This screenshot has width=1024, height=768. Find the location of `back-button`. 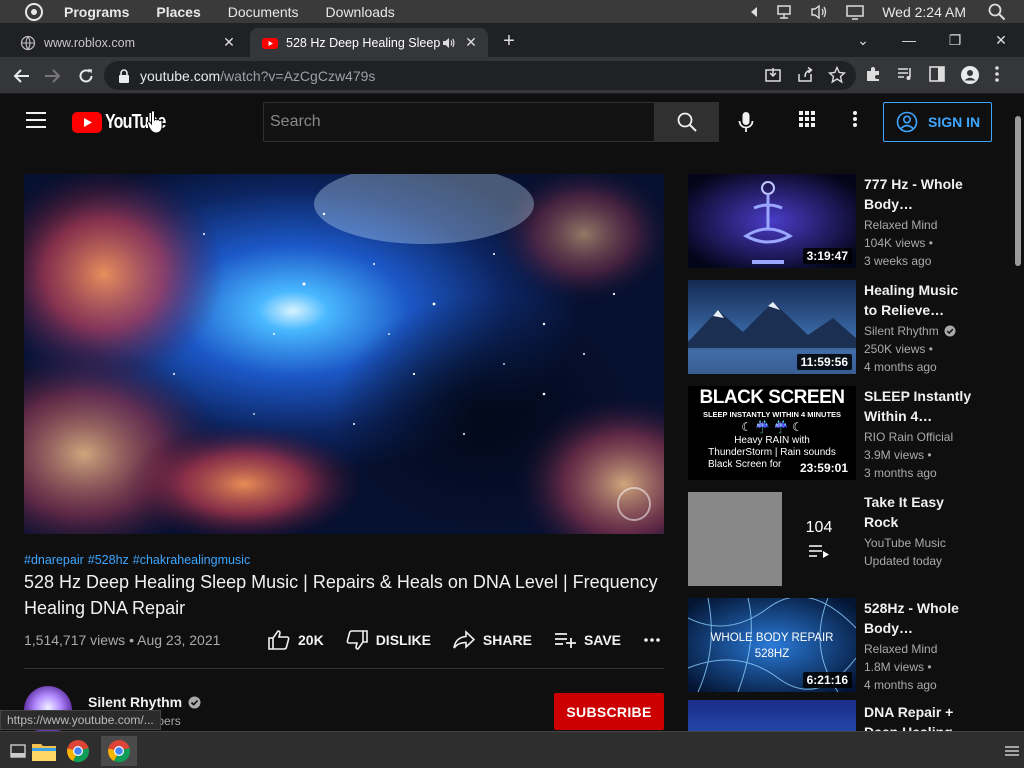

back-button is located at coordinates (21, 76).